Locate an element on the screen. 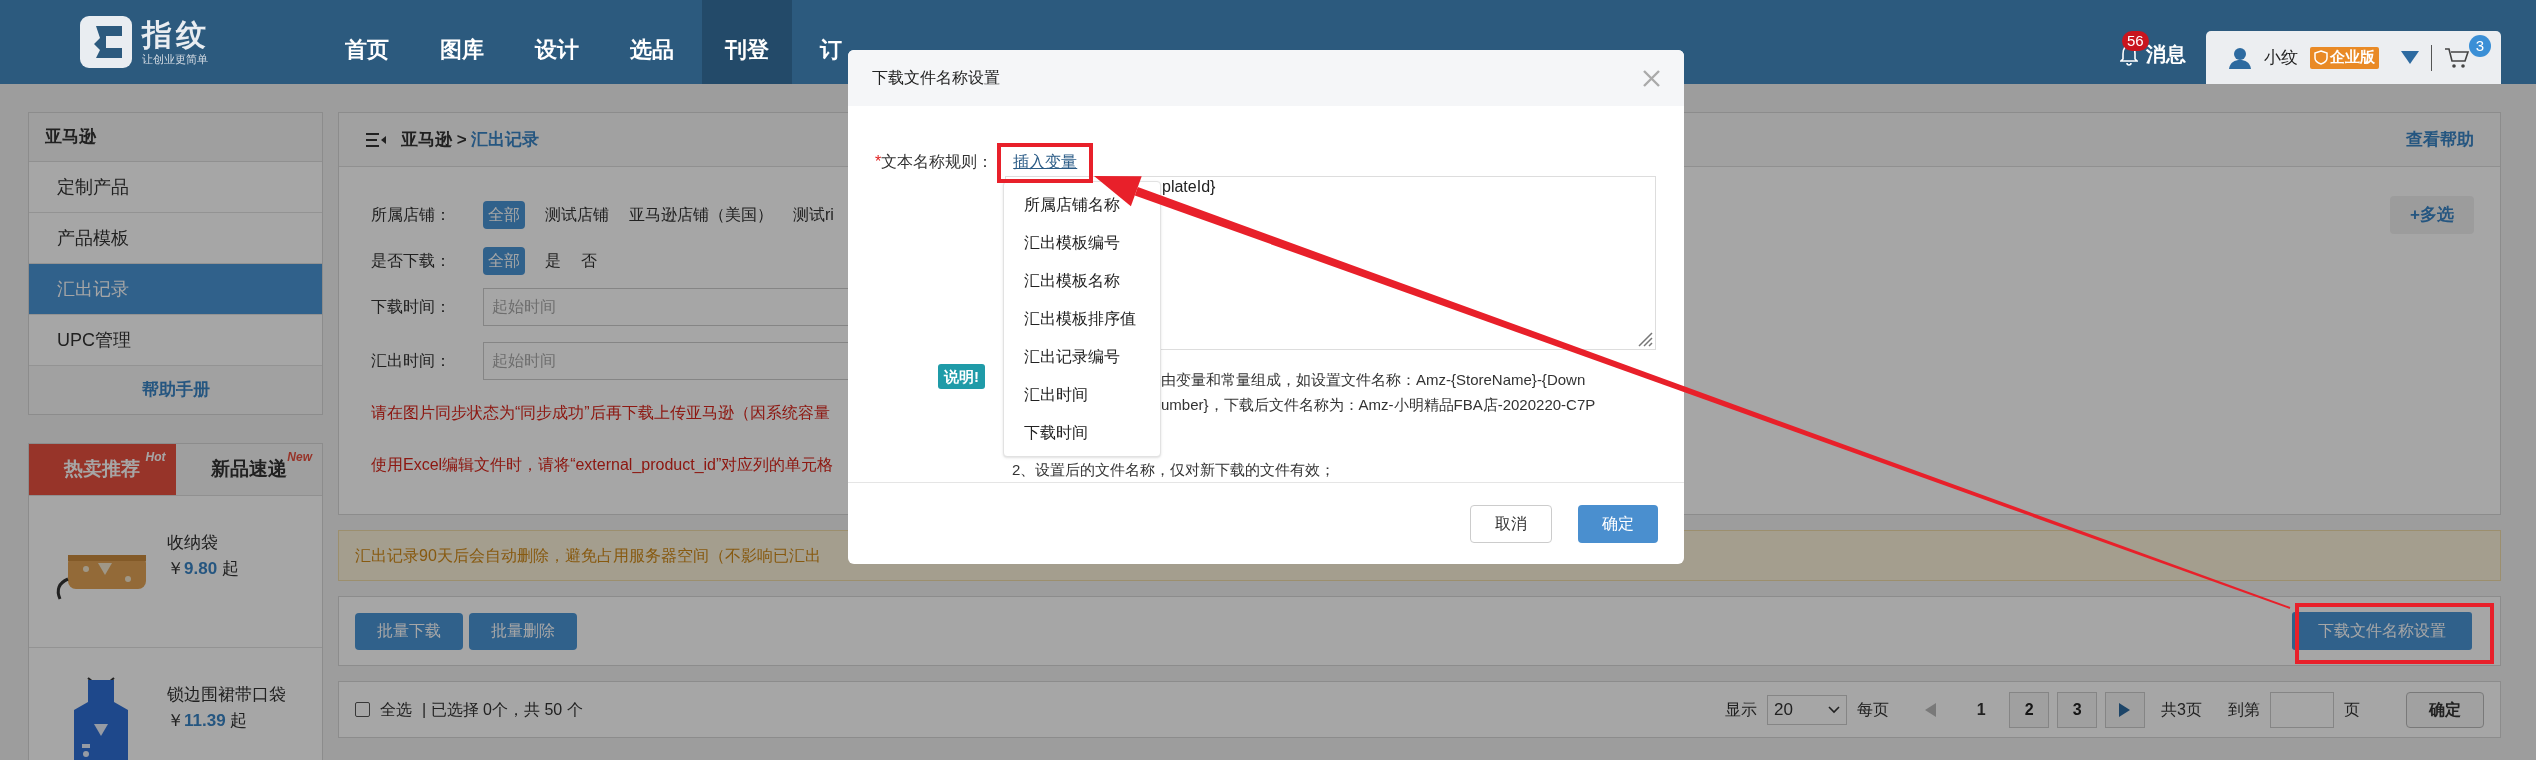 This screenshot has height=760, width=2536. sidebar-title: 亚马逊 is located at coordinates (70, 137).